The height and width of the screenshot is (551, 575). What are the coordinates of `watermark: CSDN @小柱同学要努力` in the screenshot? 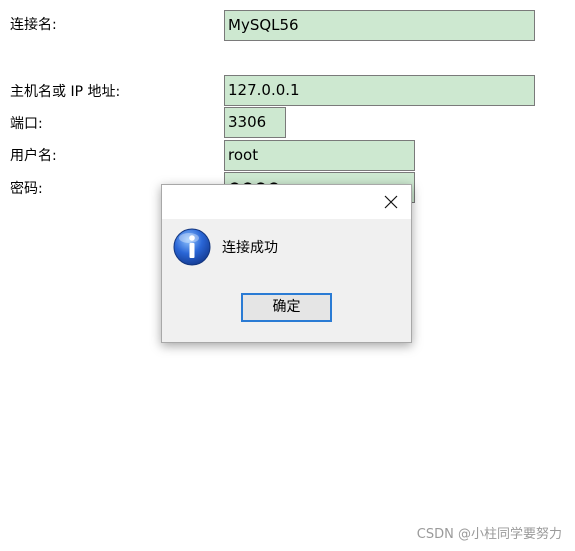 It's located at (489, 534).